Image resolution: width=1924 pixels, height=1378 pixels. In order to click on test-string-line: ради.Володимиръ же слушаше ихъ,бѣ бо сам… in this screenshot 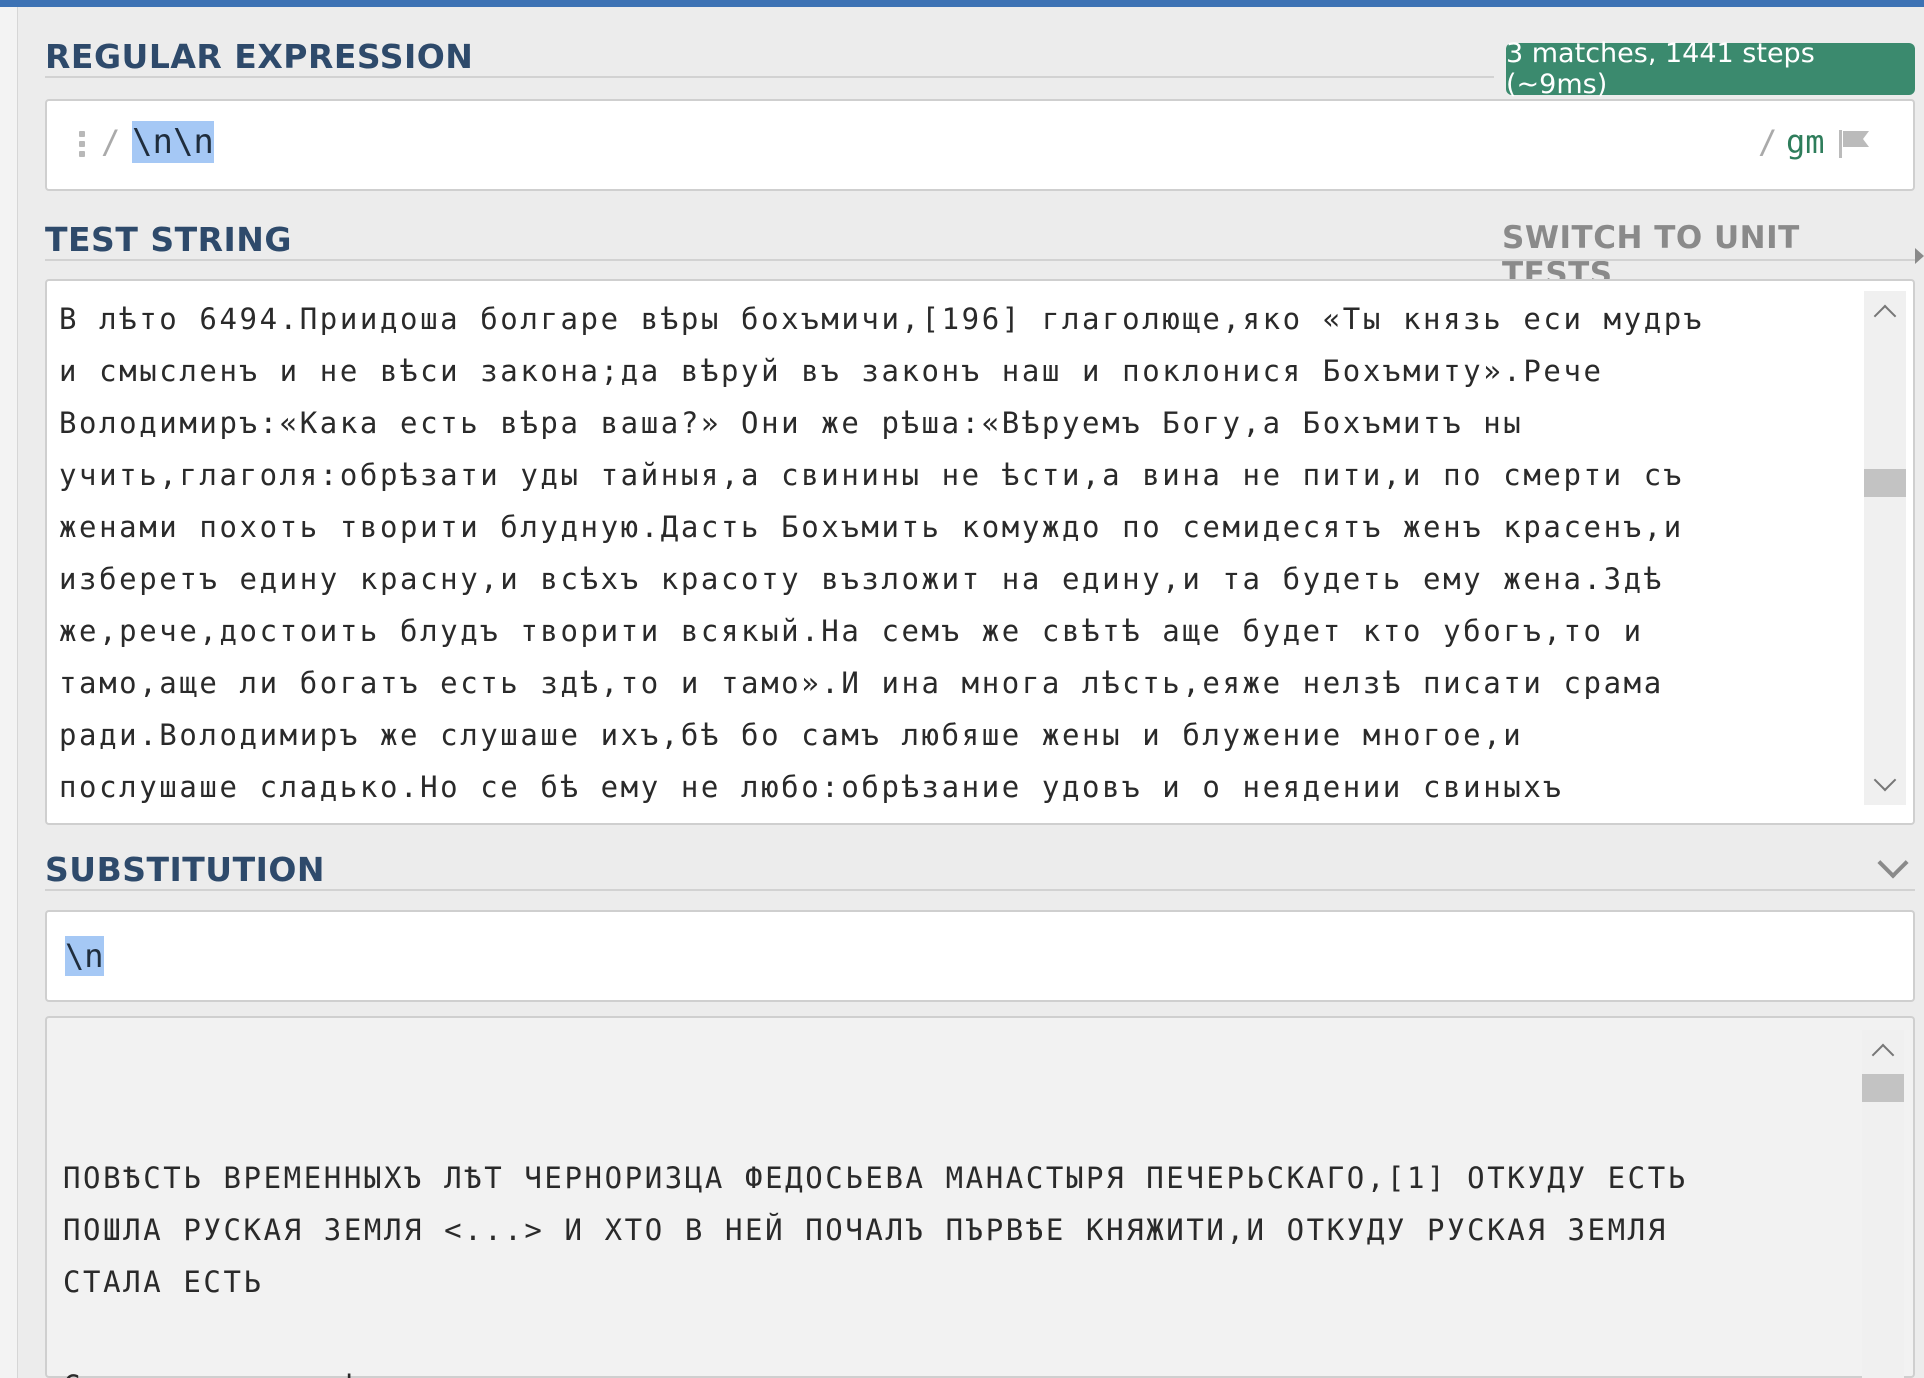, I will do `click(791, 735)`.